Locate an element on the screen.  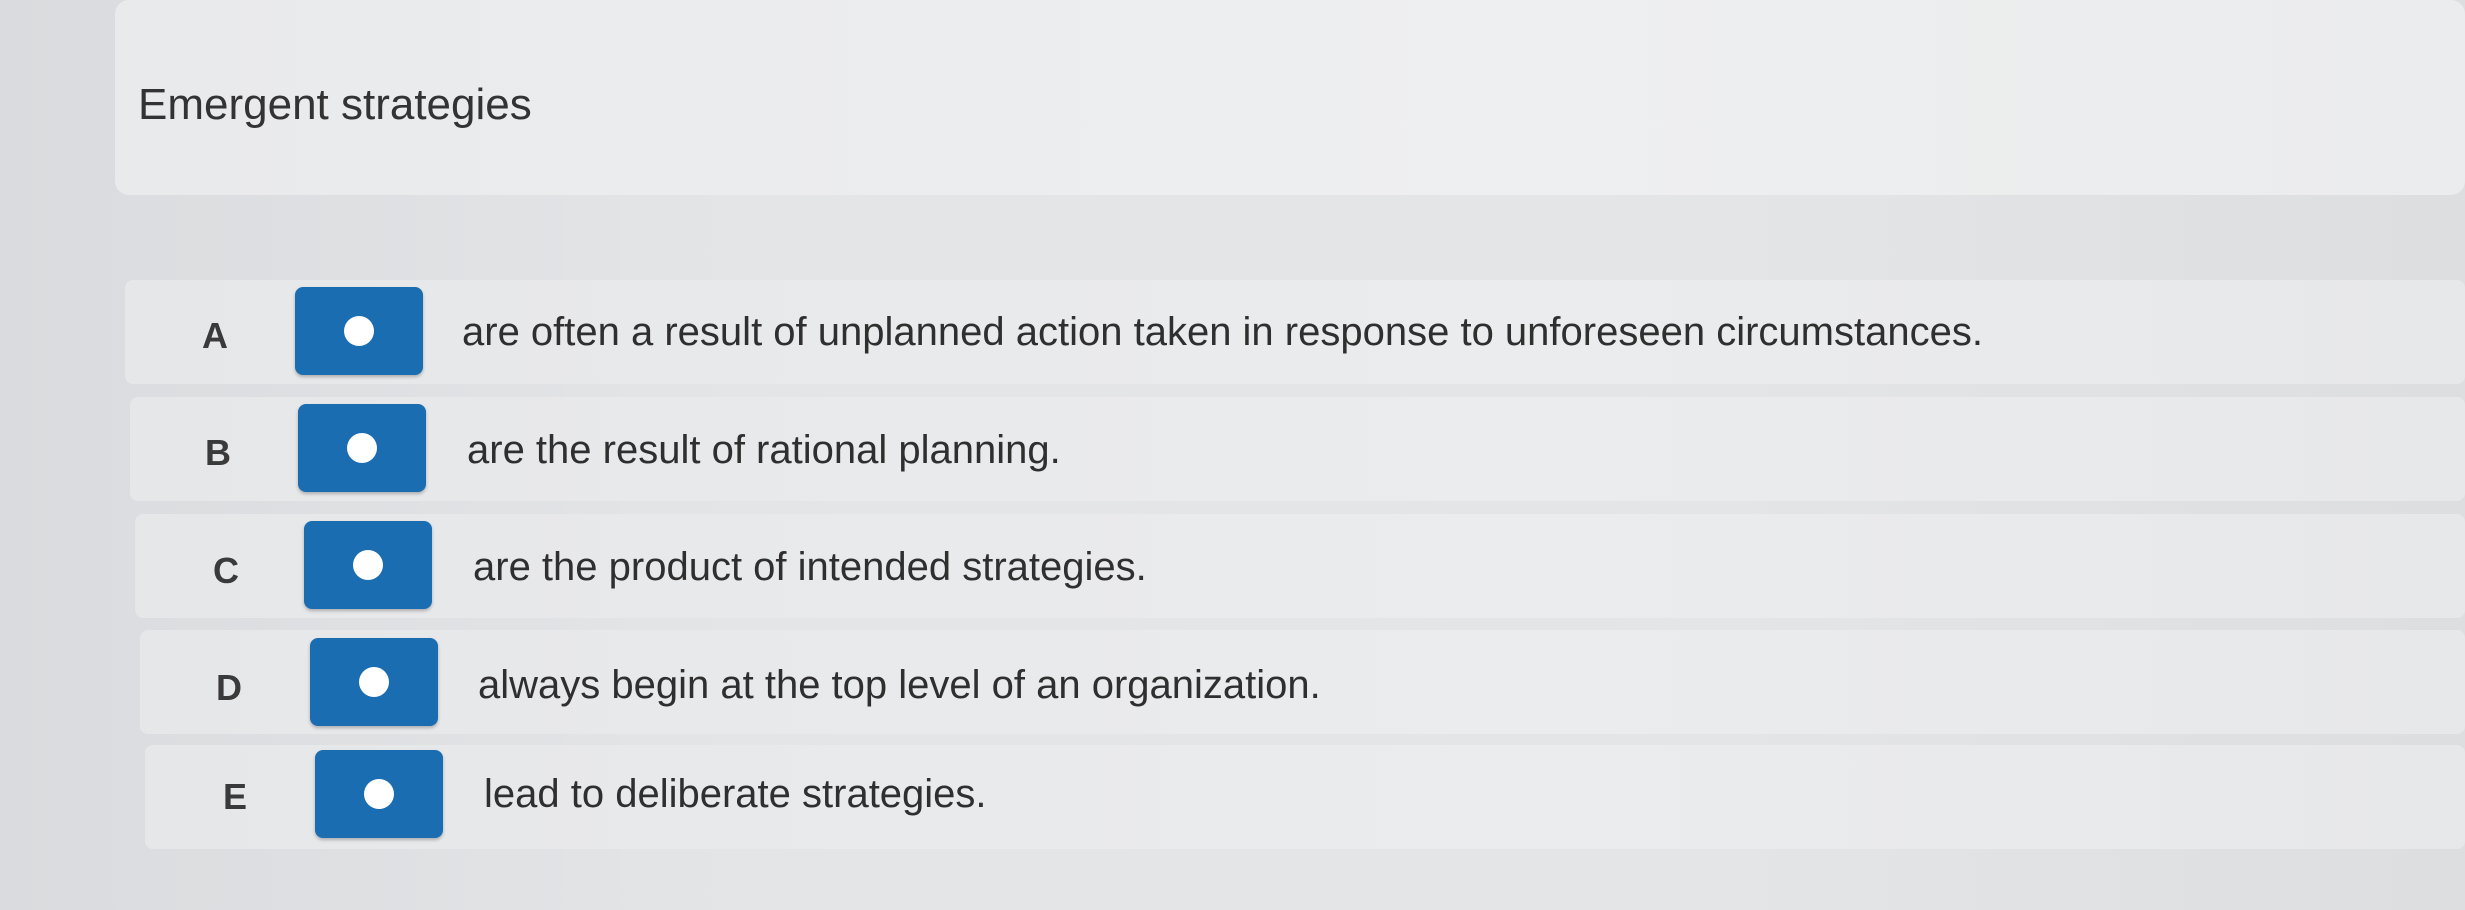
choice-text-c: are the product of intended strategies. is located at coordinates (810, 567).